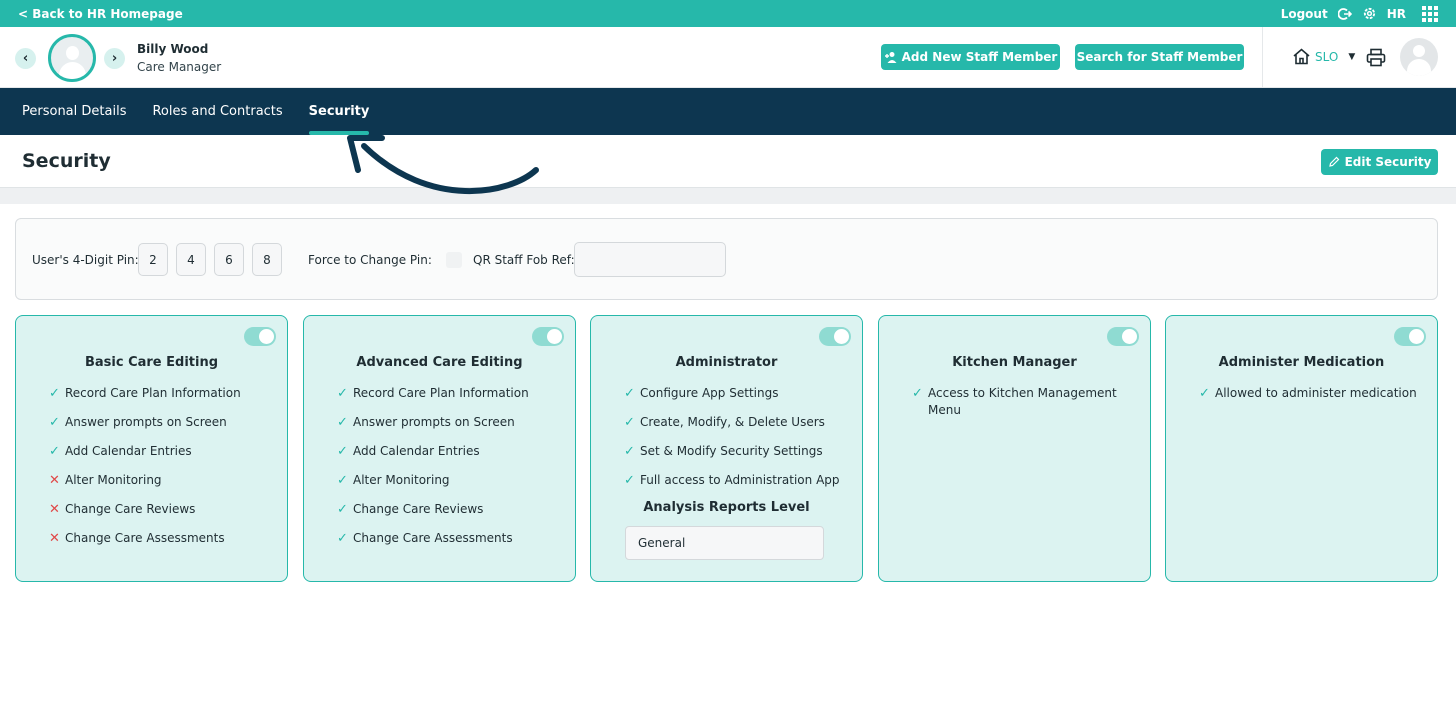 The image size is (1456, 728). What do you see at coordinates (173, 49) in the screenshot?
I see `staff-name: Billy Wood` at bounding box center [173, 49].